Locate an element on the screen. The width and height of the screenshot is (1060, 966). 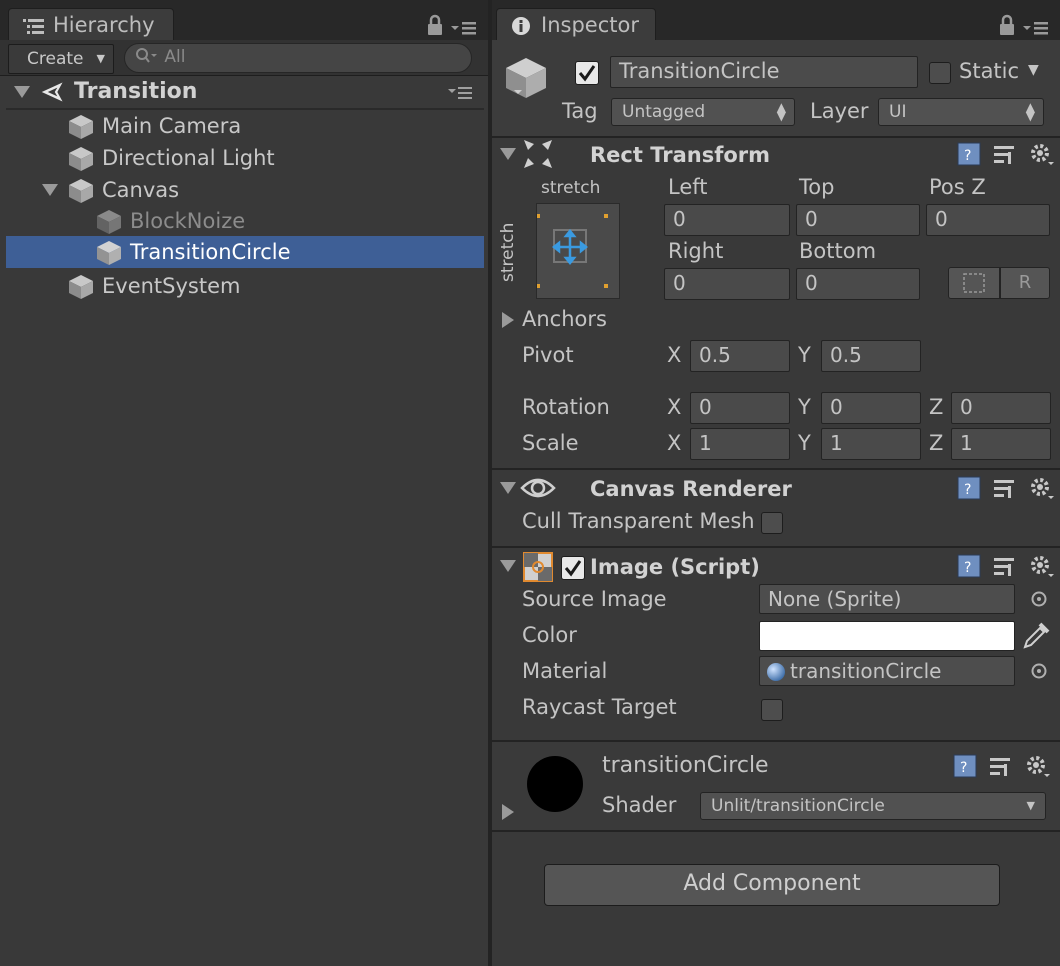
material-sphere-icon is located at coordinates (776, 672).